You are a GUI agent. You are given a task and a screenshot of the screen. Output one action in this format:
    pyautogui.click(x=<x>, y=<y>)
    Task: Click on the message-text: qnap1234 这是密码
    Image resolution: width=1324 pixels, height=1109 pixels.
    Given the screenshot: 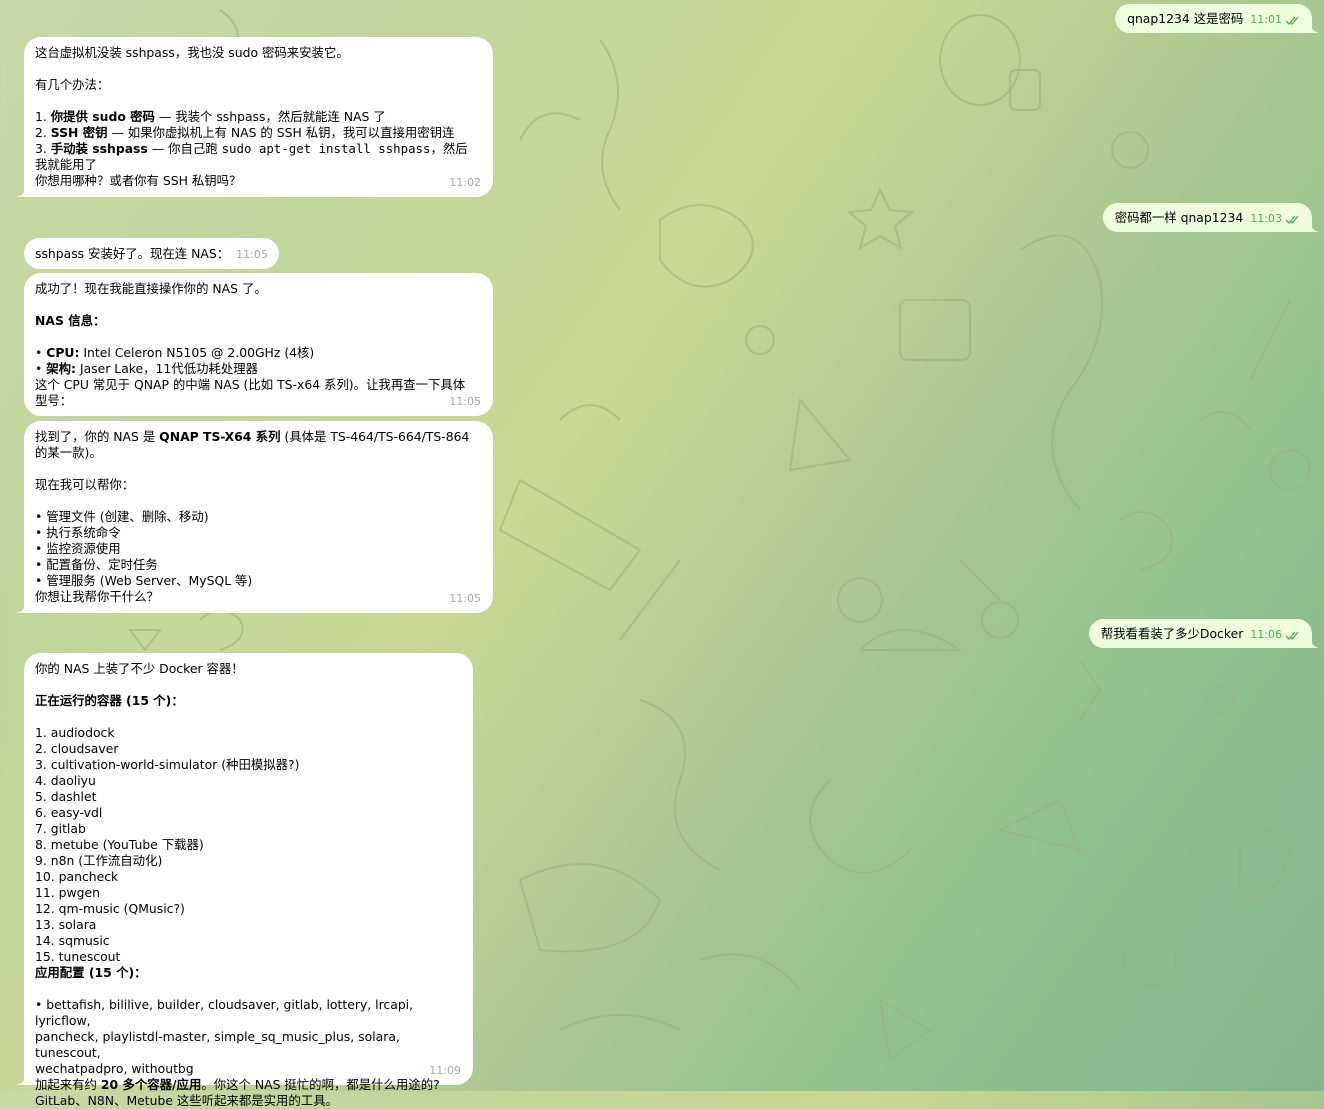 What is the action you would take?
    pyautogui.click(x=1185, y=18)
    